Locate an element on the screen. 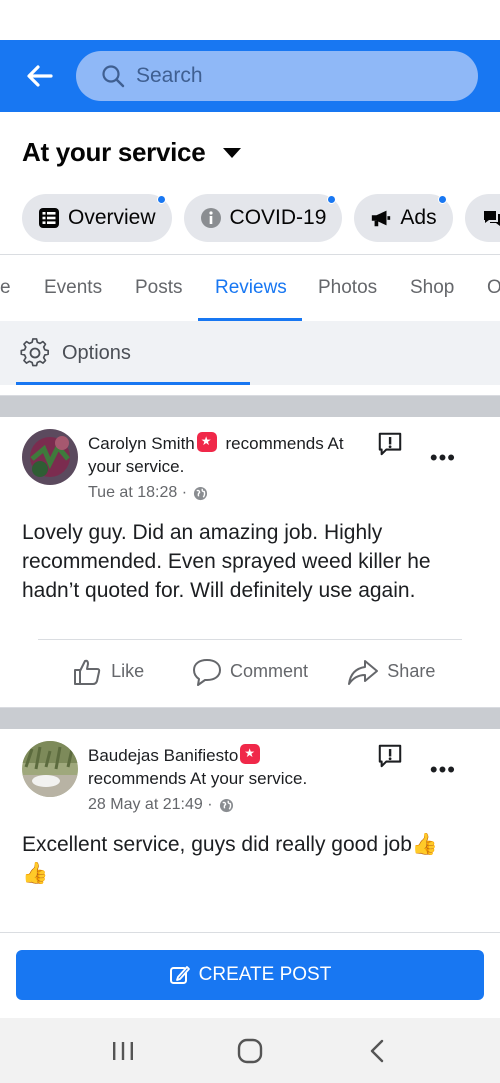 The image size is (500, 1083). recent-apps-icon is located at coordinates (123, 1050).